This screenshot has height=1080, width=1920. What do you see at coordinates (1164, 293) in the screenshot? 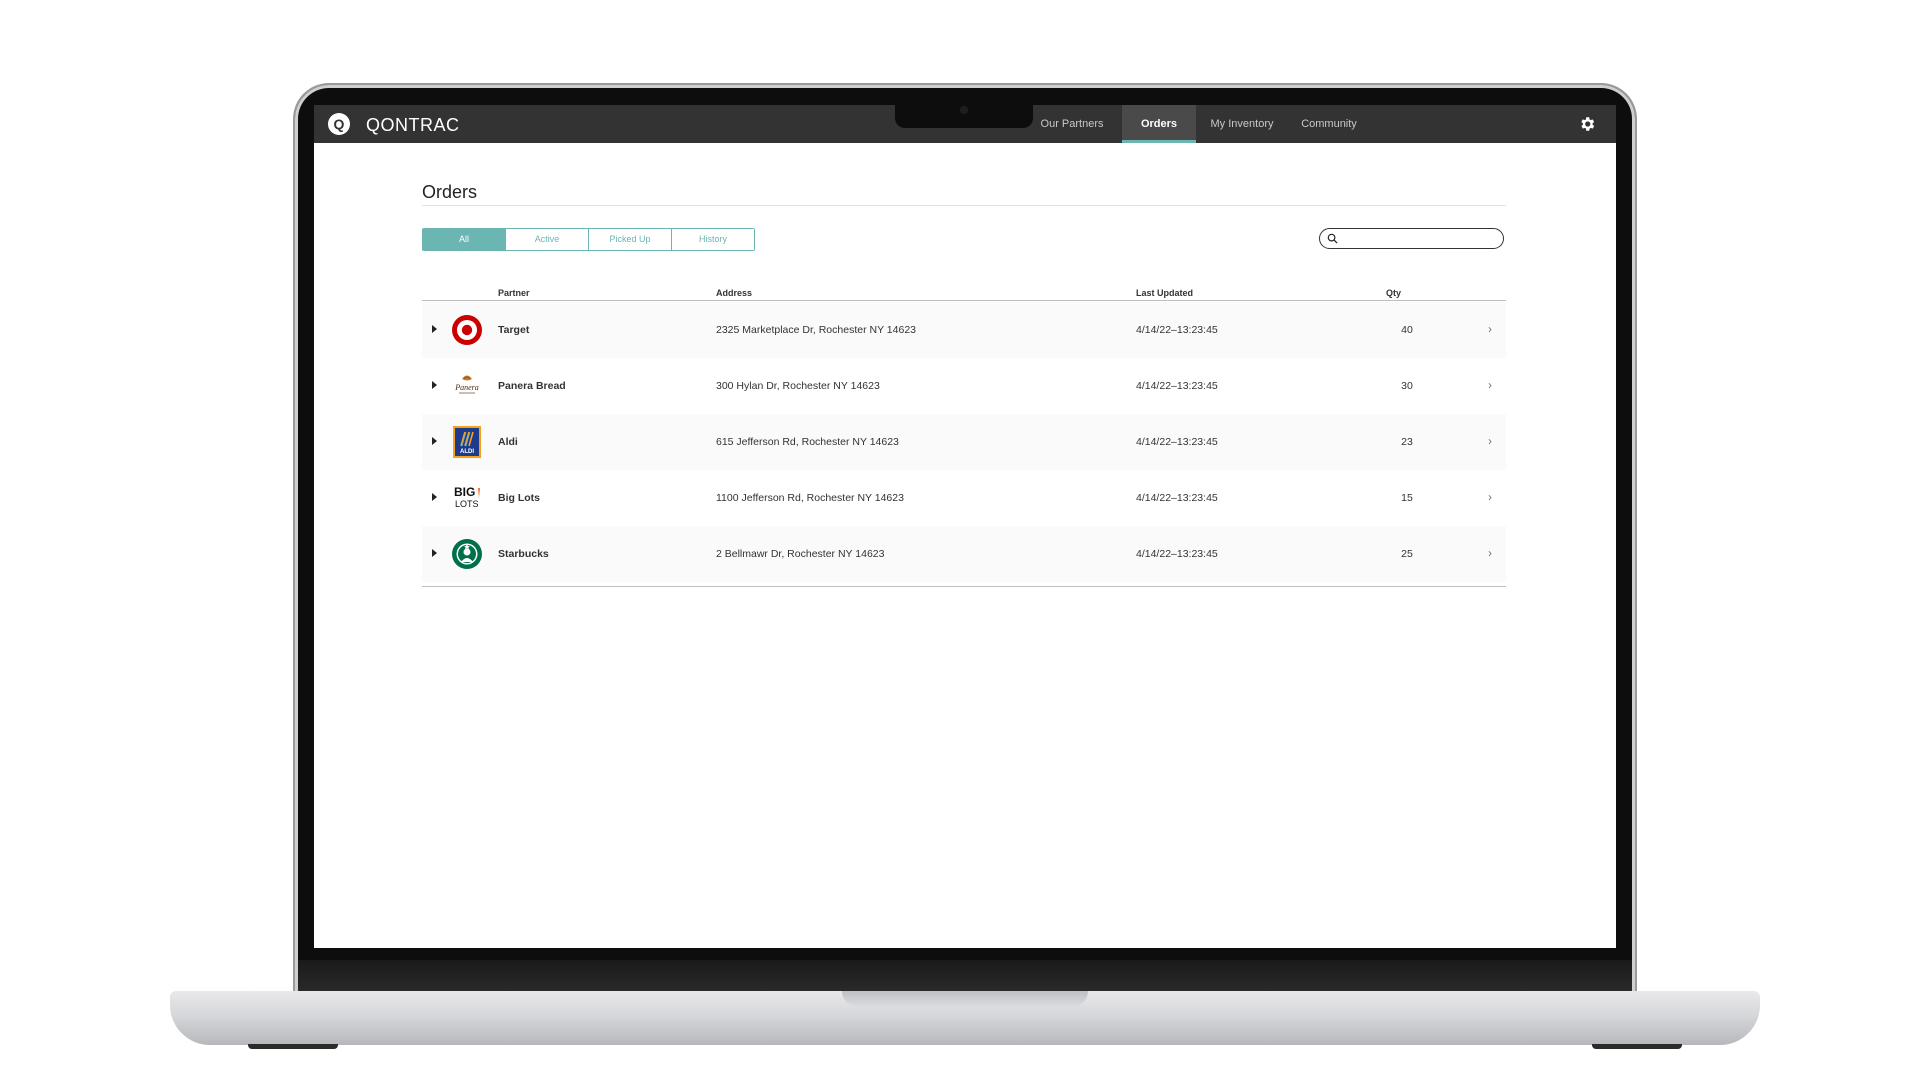
I see `header-last-updated: Last Updated` at bounding box center [1164, 293].